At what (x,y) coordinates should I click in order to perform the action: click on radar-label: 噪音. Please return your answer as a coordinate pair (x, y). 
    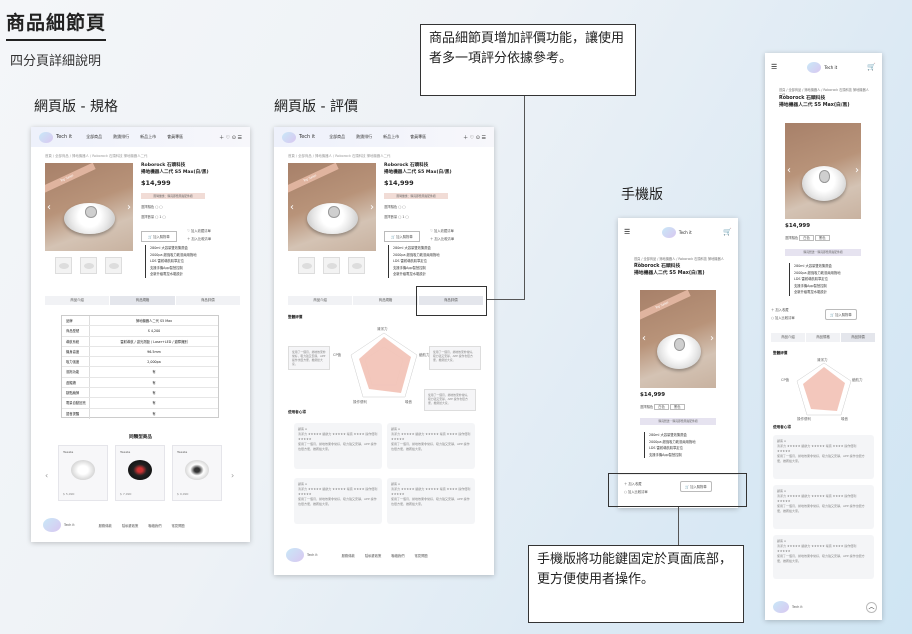
    Looking at the image, I should click on (845, 418).